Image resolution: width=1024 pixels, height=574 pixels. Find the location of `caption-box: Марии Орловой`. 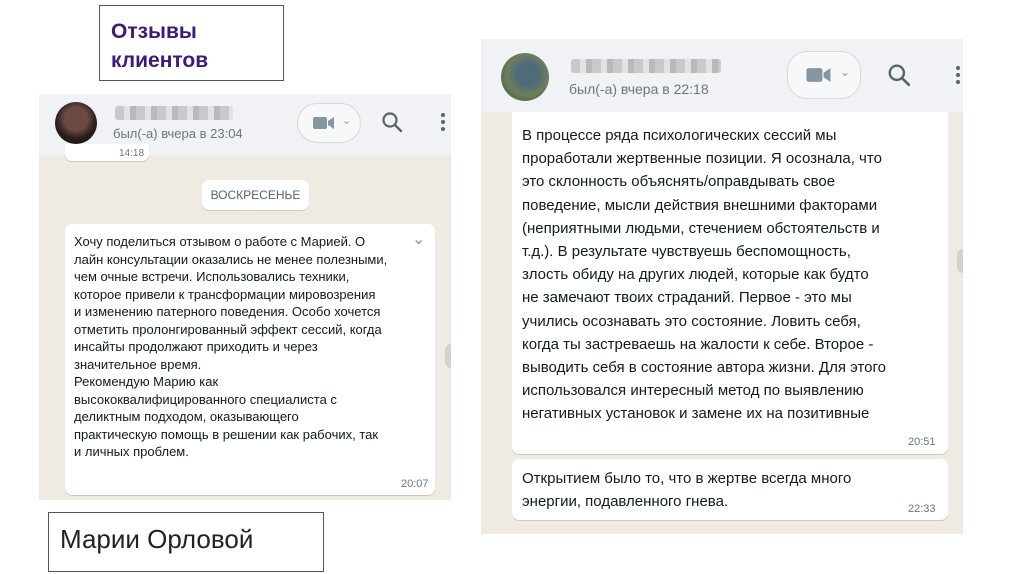

caption-box: Марии Орловой is located at coordinates (186, 542).